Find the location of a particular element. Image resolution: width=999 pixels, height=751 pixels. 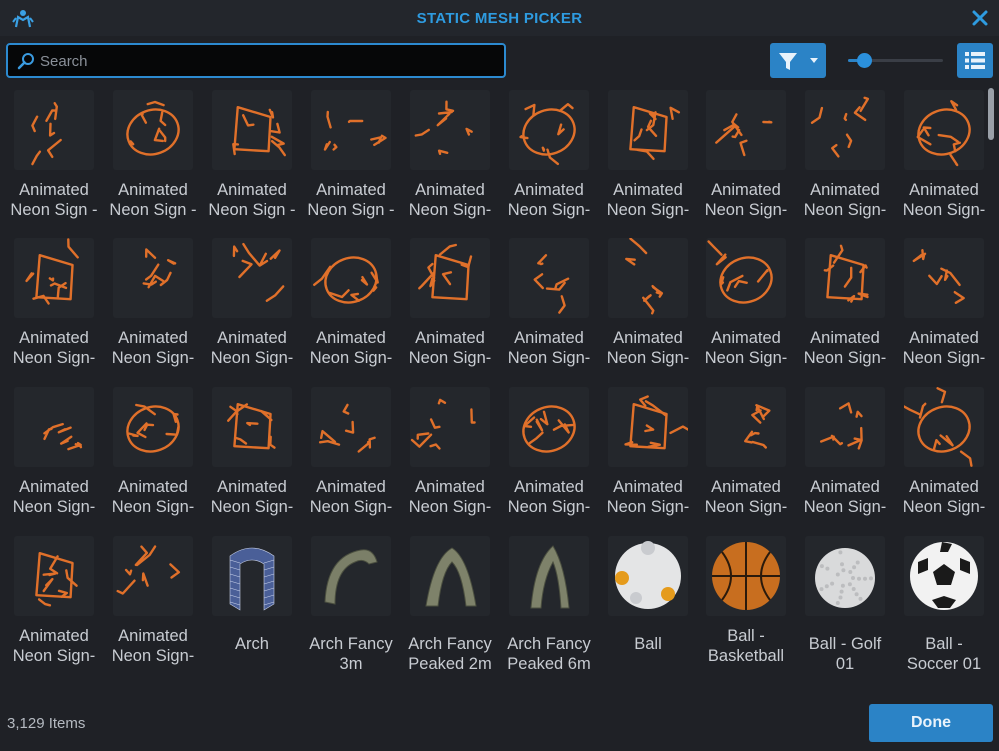

neon-flag-icon is located at coordinates (845, 130).